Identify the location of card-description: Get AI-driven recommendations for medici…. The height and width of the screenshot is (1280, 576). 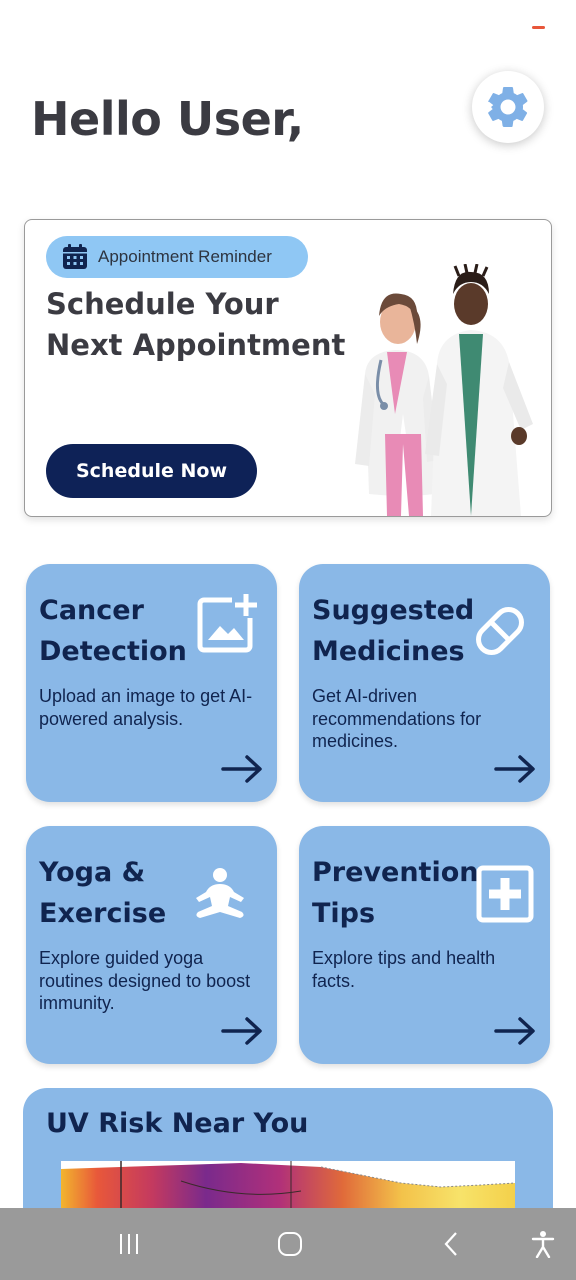
(397, 718).